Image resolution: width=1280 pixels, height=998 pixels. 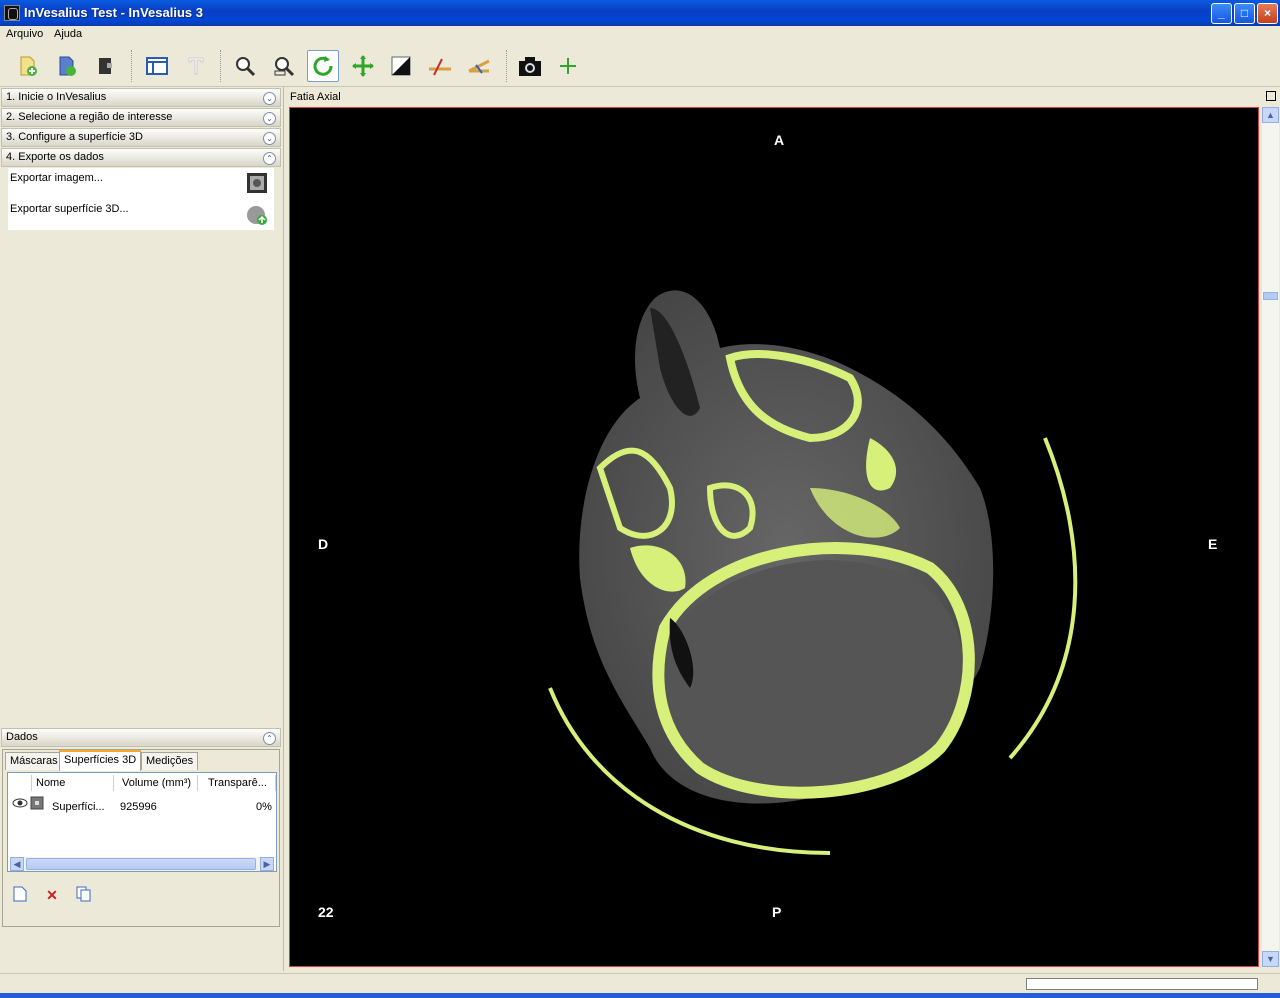 What do you see at coordinates (1213, 544) in the screenshot?
I see `orientation-right: E` at bounding box center [1213, 544].